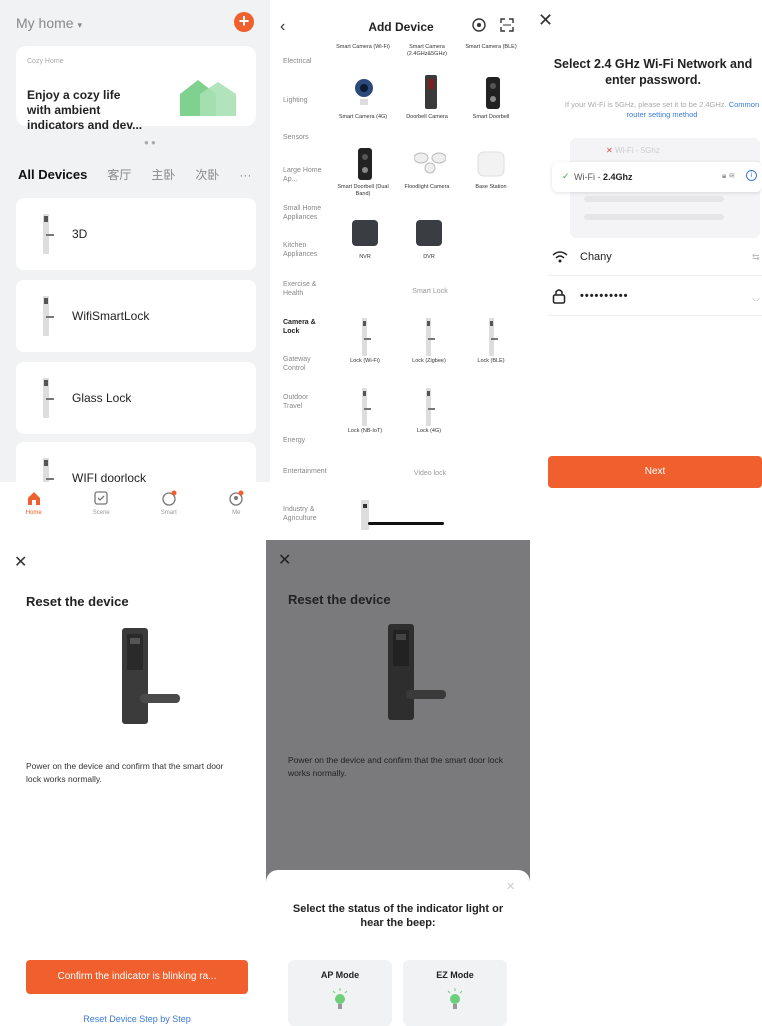 The height and width of the screenshot is (1026, 762). What do you see at coordinates (654, 199) in the screenshot?
I see `placeholder-row` at bounding box center [654, 199].